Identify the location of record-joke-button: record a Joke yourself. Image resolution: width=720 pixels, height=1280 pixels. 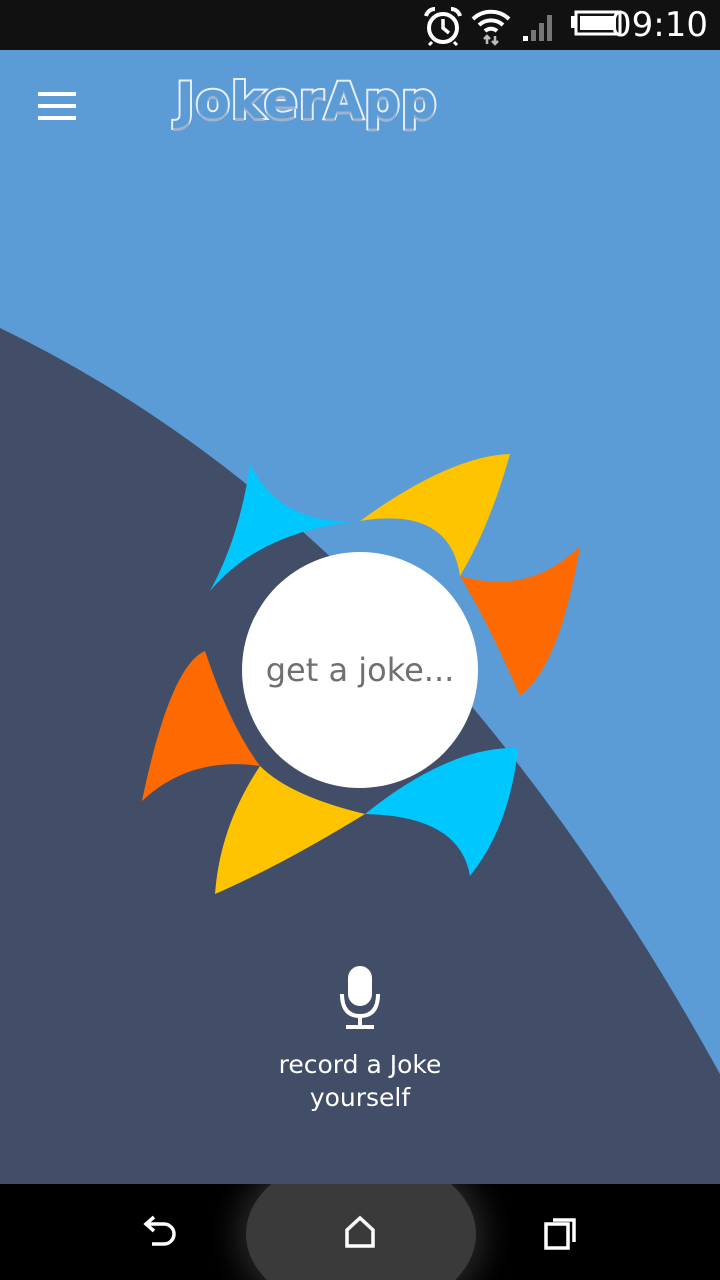
(360, 1044).